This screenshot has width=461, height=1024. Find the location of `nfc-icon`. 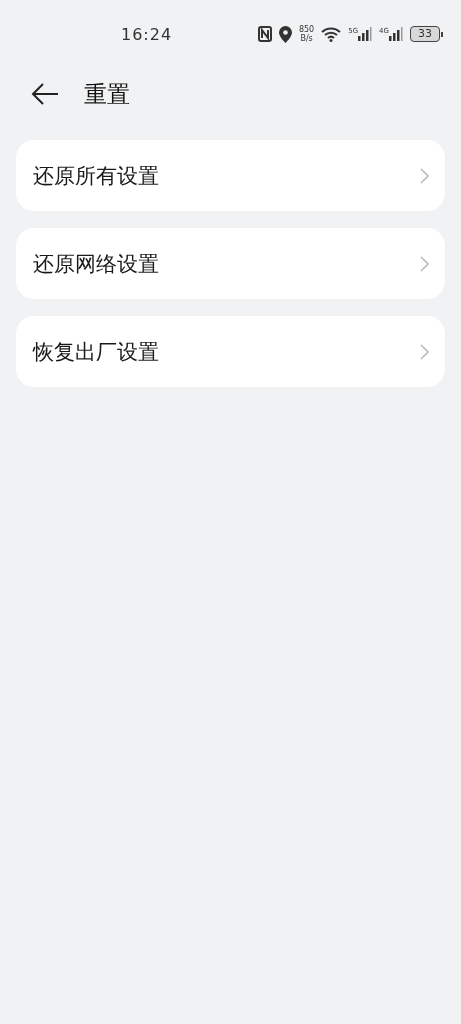

nfc-icon is located at coordinates (264, 34).